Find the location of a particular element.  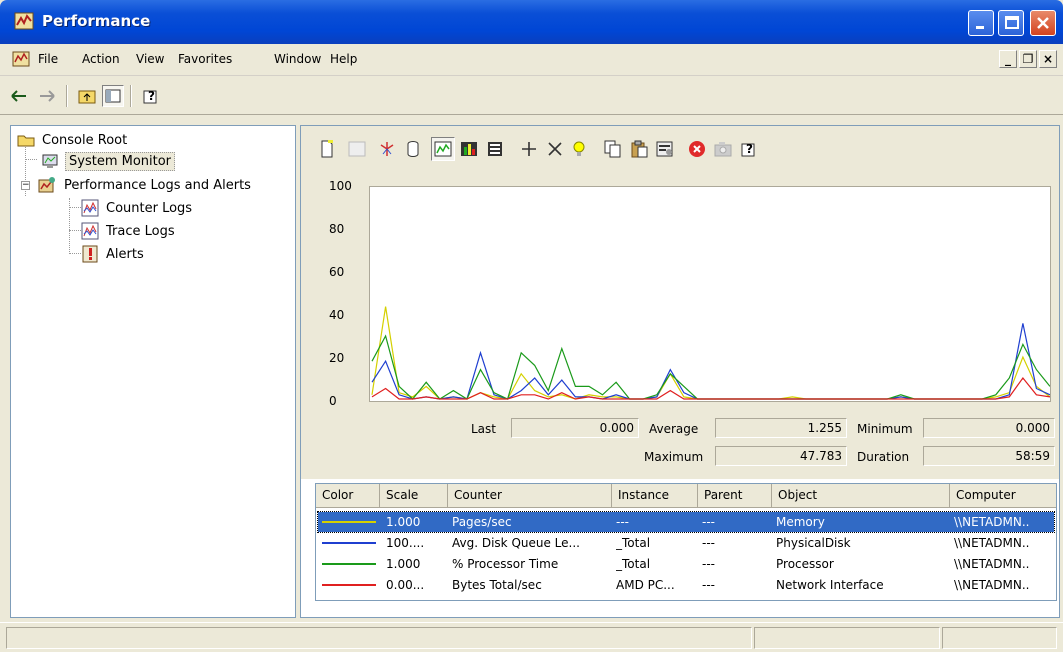

paste-clipboard-icon is located at coordinates (639, 149).